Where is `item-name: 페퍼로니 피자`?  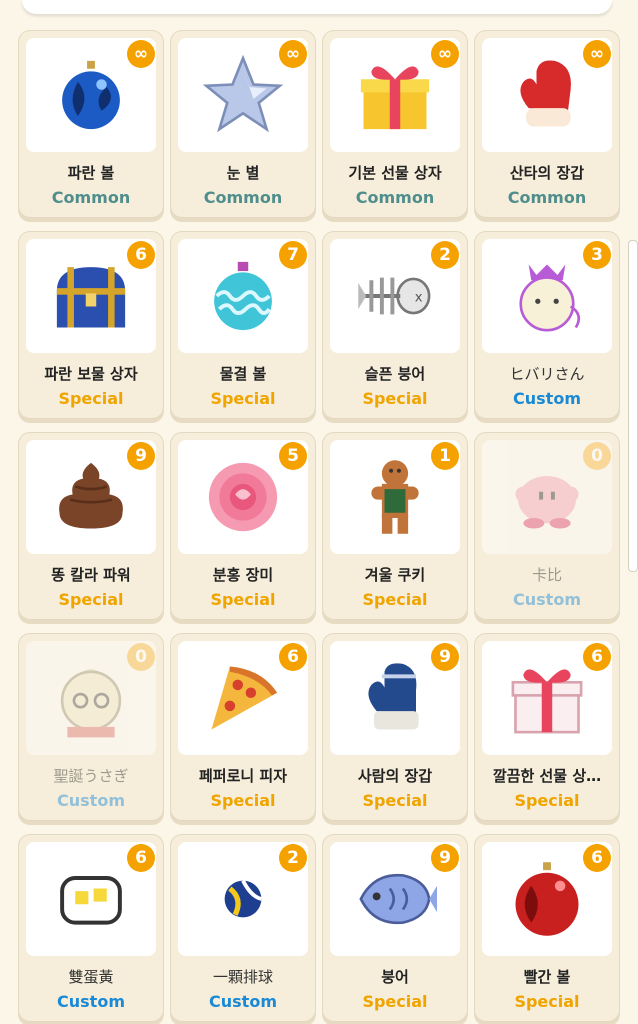
item-name: 페퍼로니 피자 is located at coordinates (243, 776).